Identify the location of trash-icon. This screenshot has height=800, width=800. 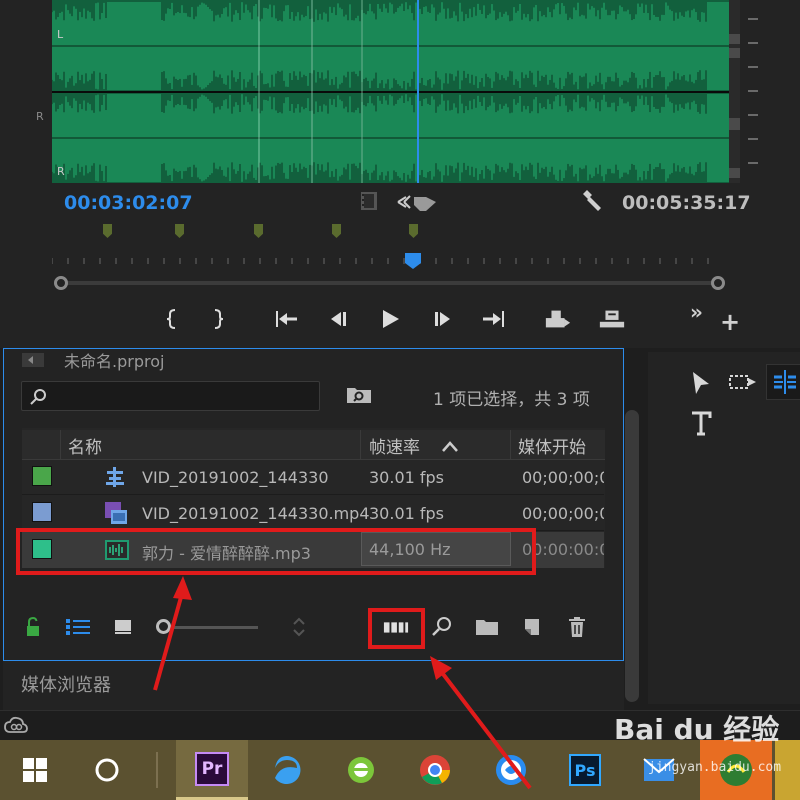
(577, 627).